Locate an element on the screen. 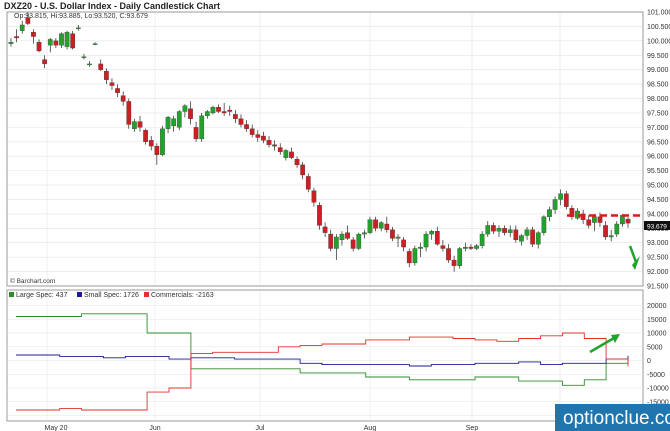  legend-label-small-spec: Small Spec: 1726 is located at coordinates (111, 295).